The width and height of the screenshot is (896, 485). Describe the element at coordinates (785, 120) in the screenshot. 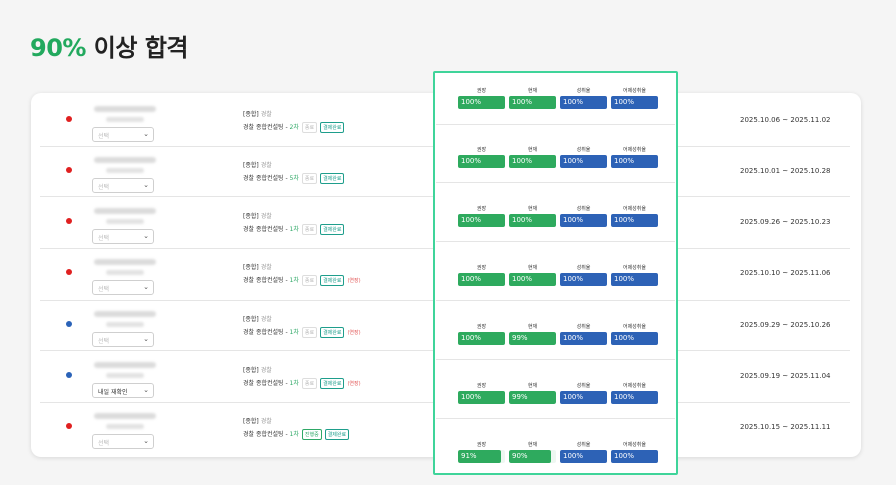

I see `date-range: 2025.10.06 ~ 2025.11.02` at that location.